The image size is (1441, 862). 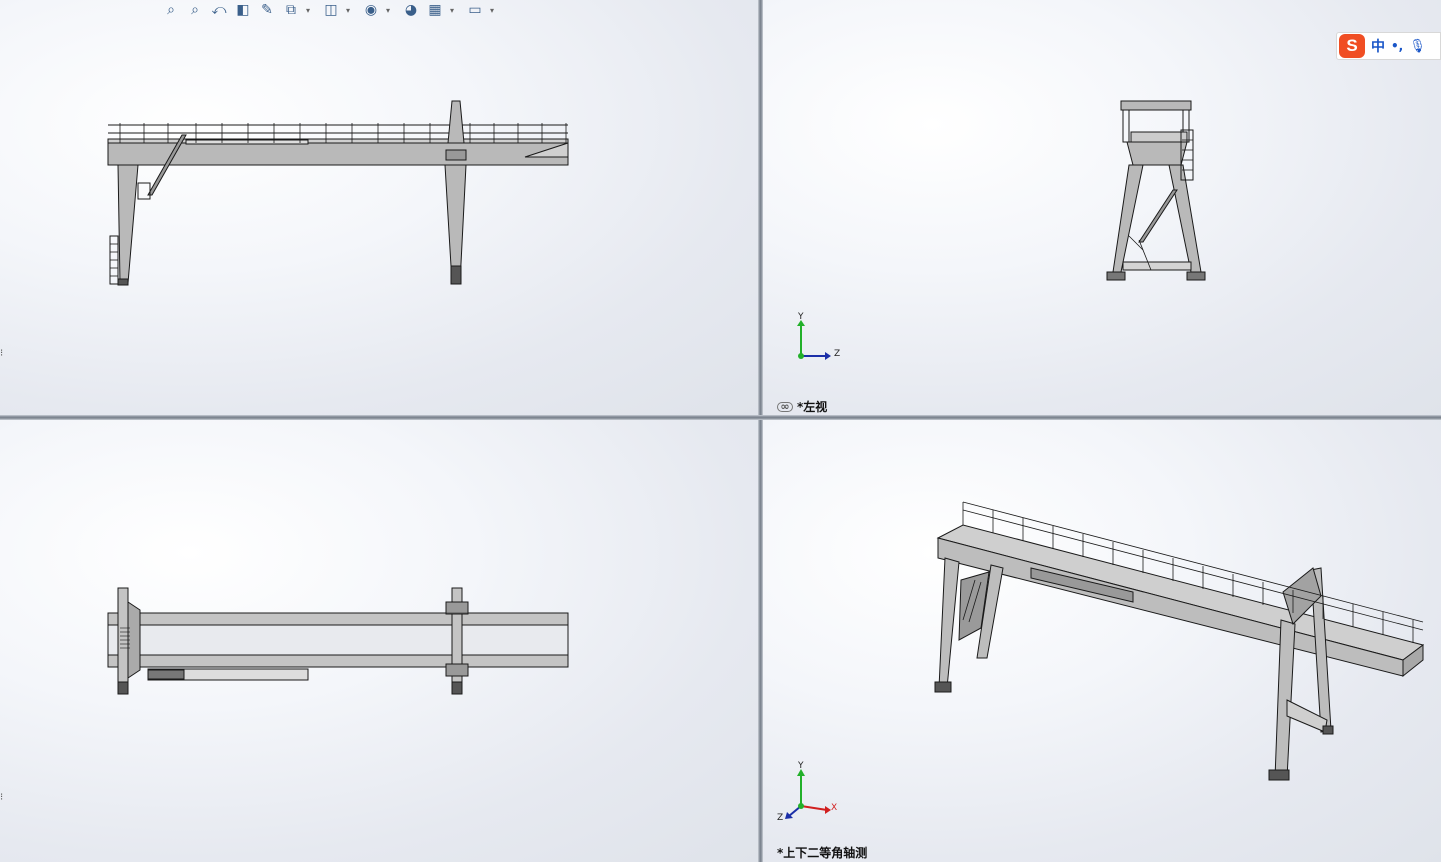 What do you see at coordinates (219, 10) in the screenshot?
I see `previous-view-icon: ⤺` at bounding box center [219, 10].